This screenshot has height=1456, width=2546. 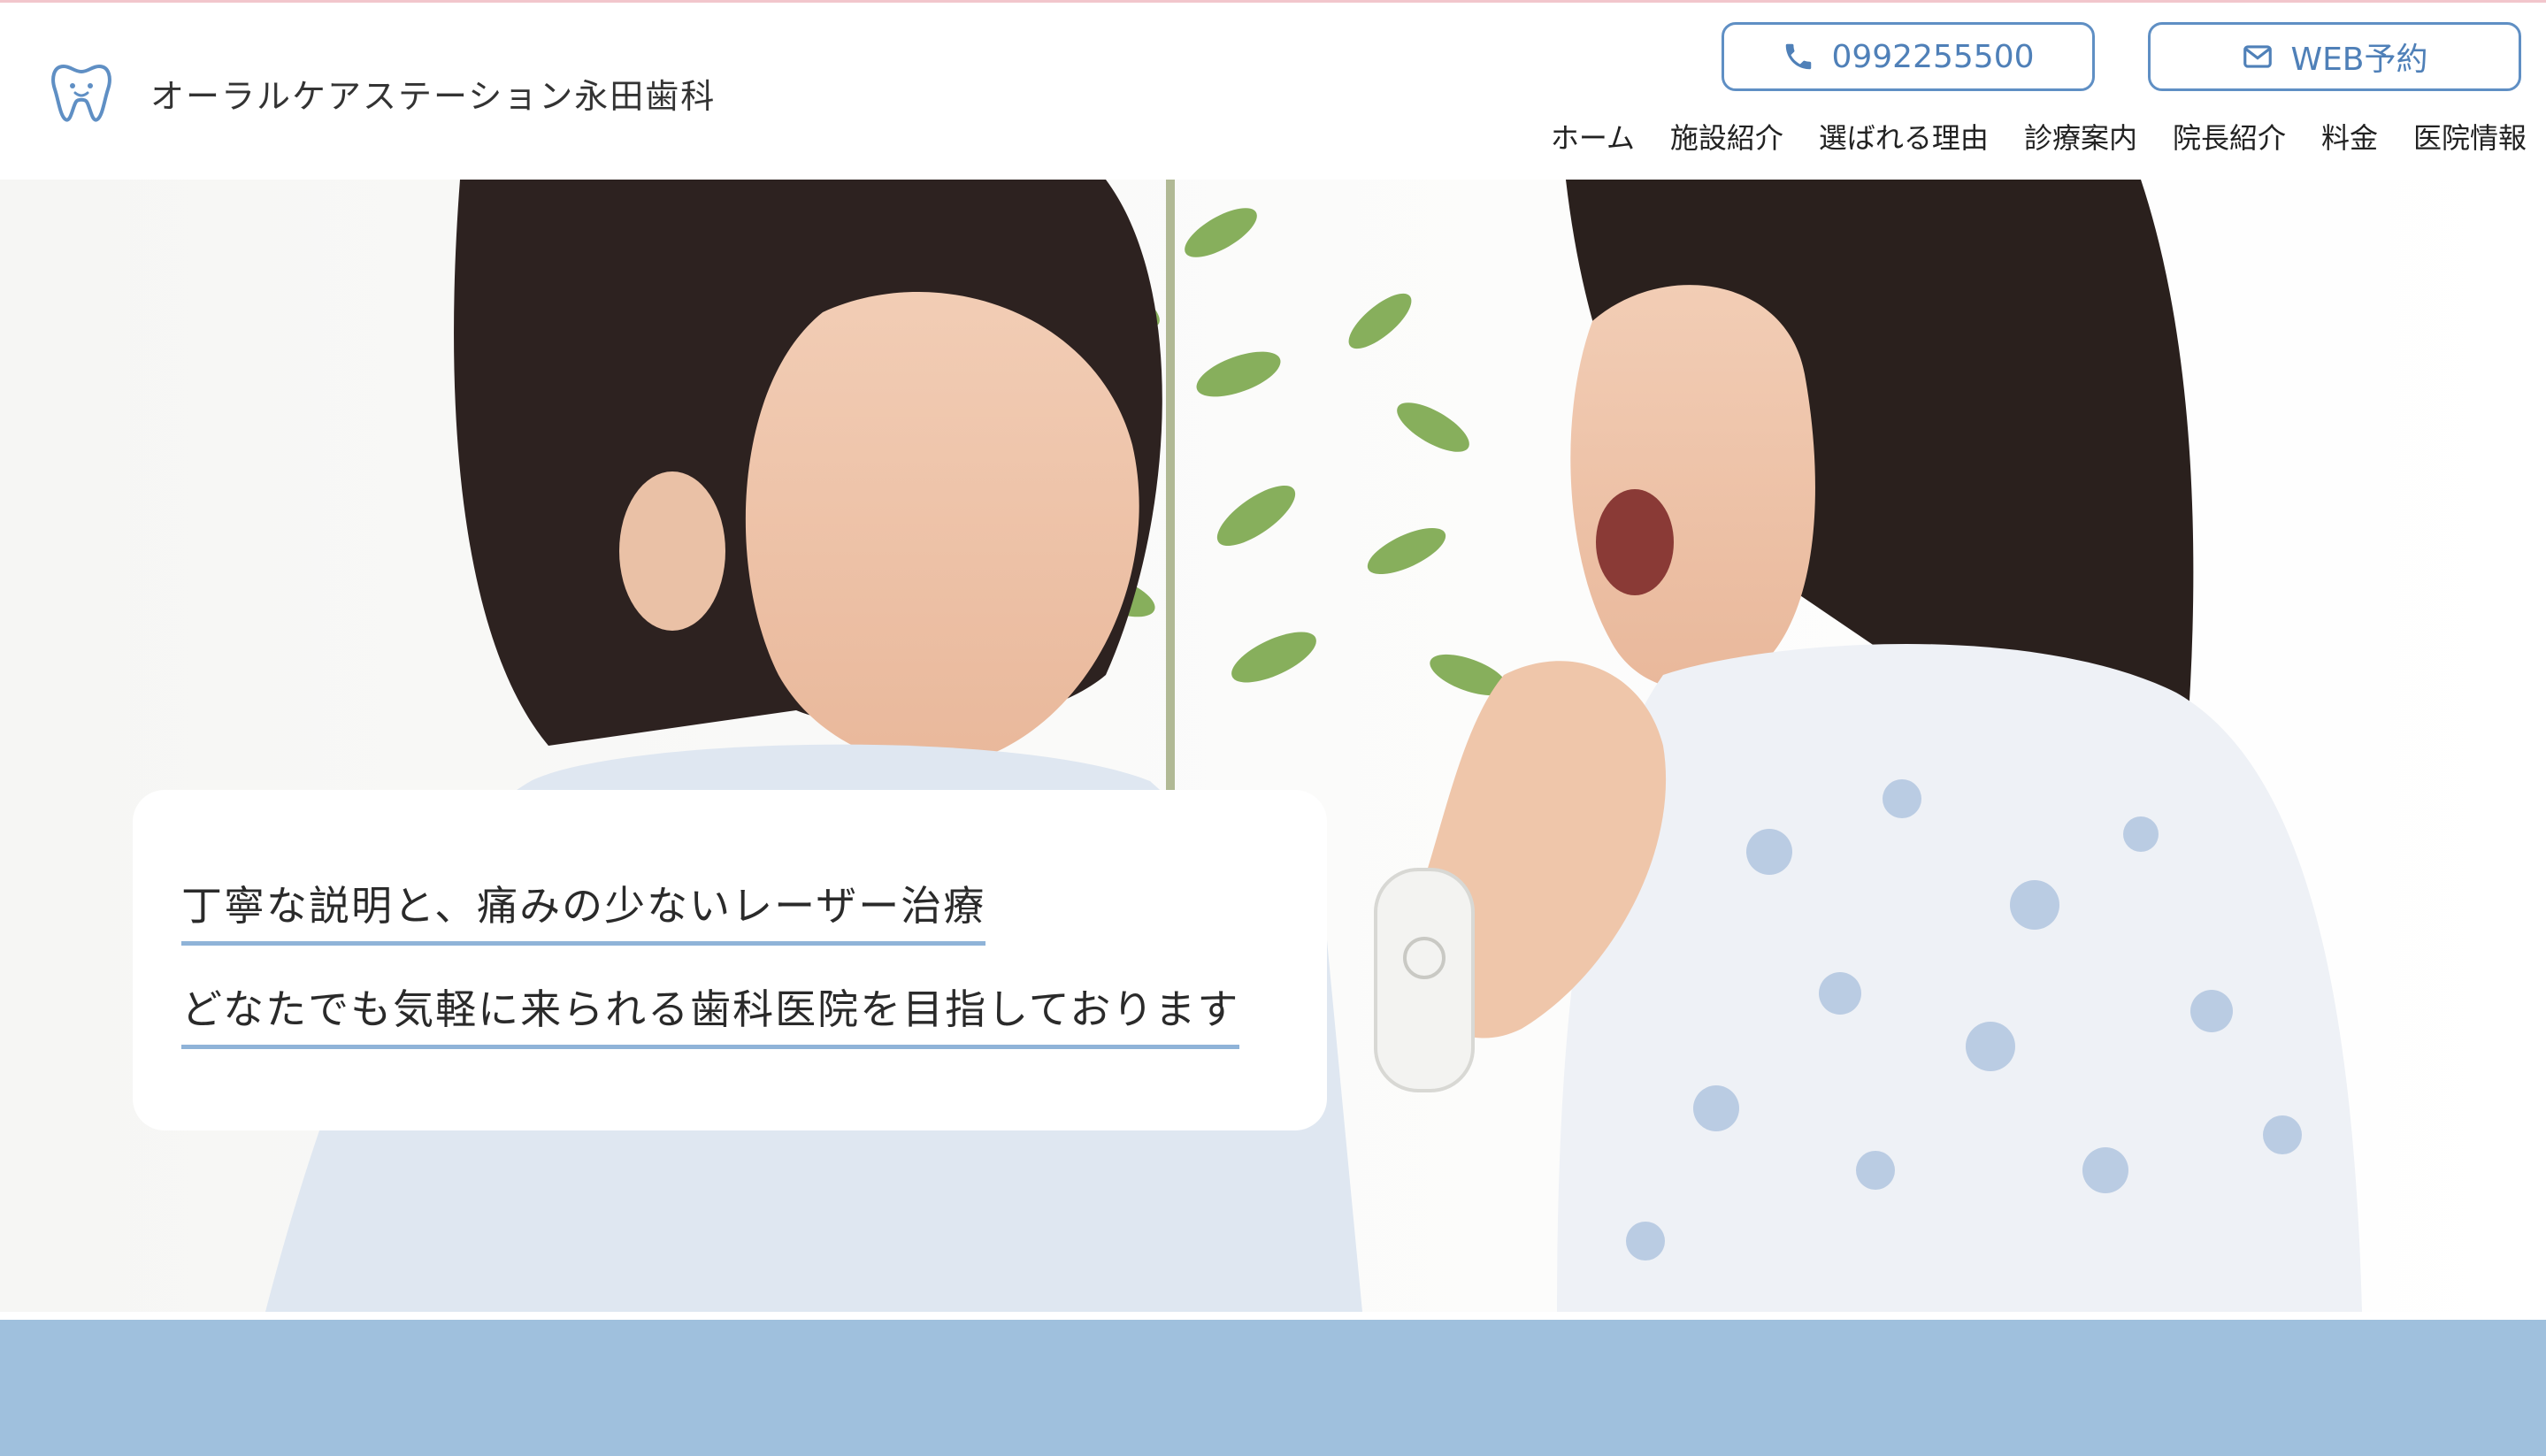 I want to click on section-band, so click(x=1273, y=1388).